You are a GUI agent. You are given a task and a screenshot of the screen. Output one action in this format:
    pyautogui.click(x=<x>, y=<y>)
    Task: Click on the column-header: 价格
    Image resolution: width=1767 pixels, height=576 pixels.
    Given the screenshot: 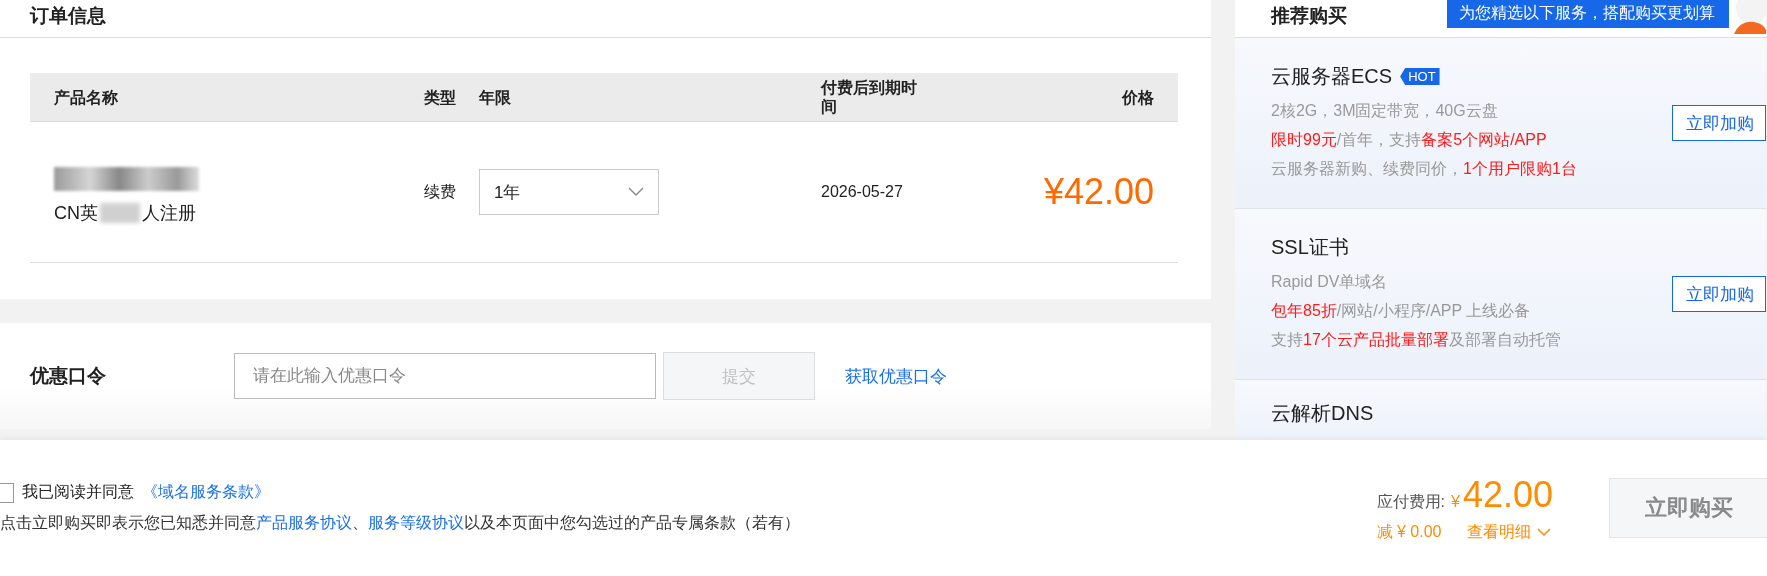 What is the action you would take?
    pyautogui.click(x=1137, y=97)
    